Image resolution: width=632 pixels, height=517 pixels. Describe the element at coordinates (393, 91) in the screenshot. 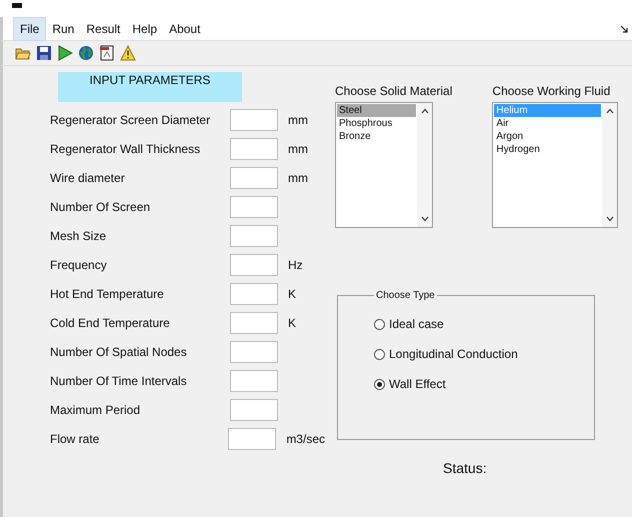

I see `list-title: Choose Solid Material` at that location.